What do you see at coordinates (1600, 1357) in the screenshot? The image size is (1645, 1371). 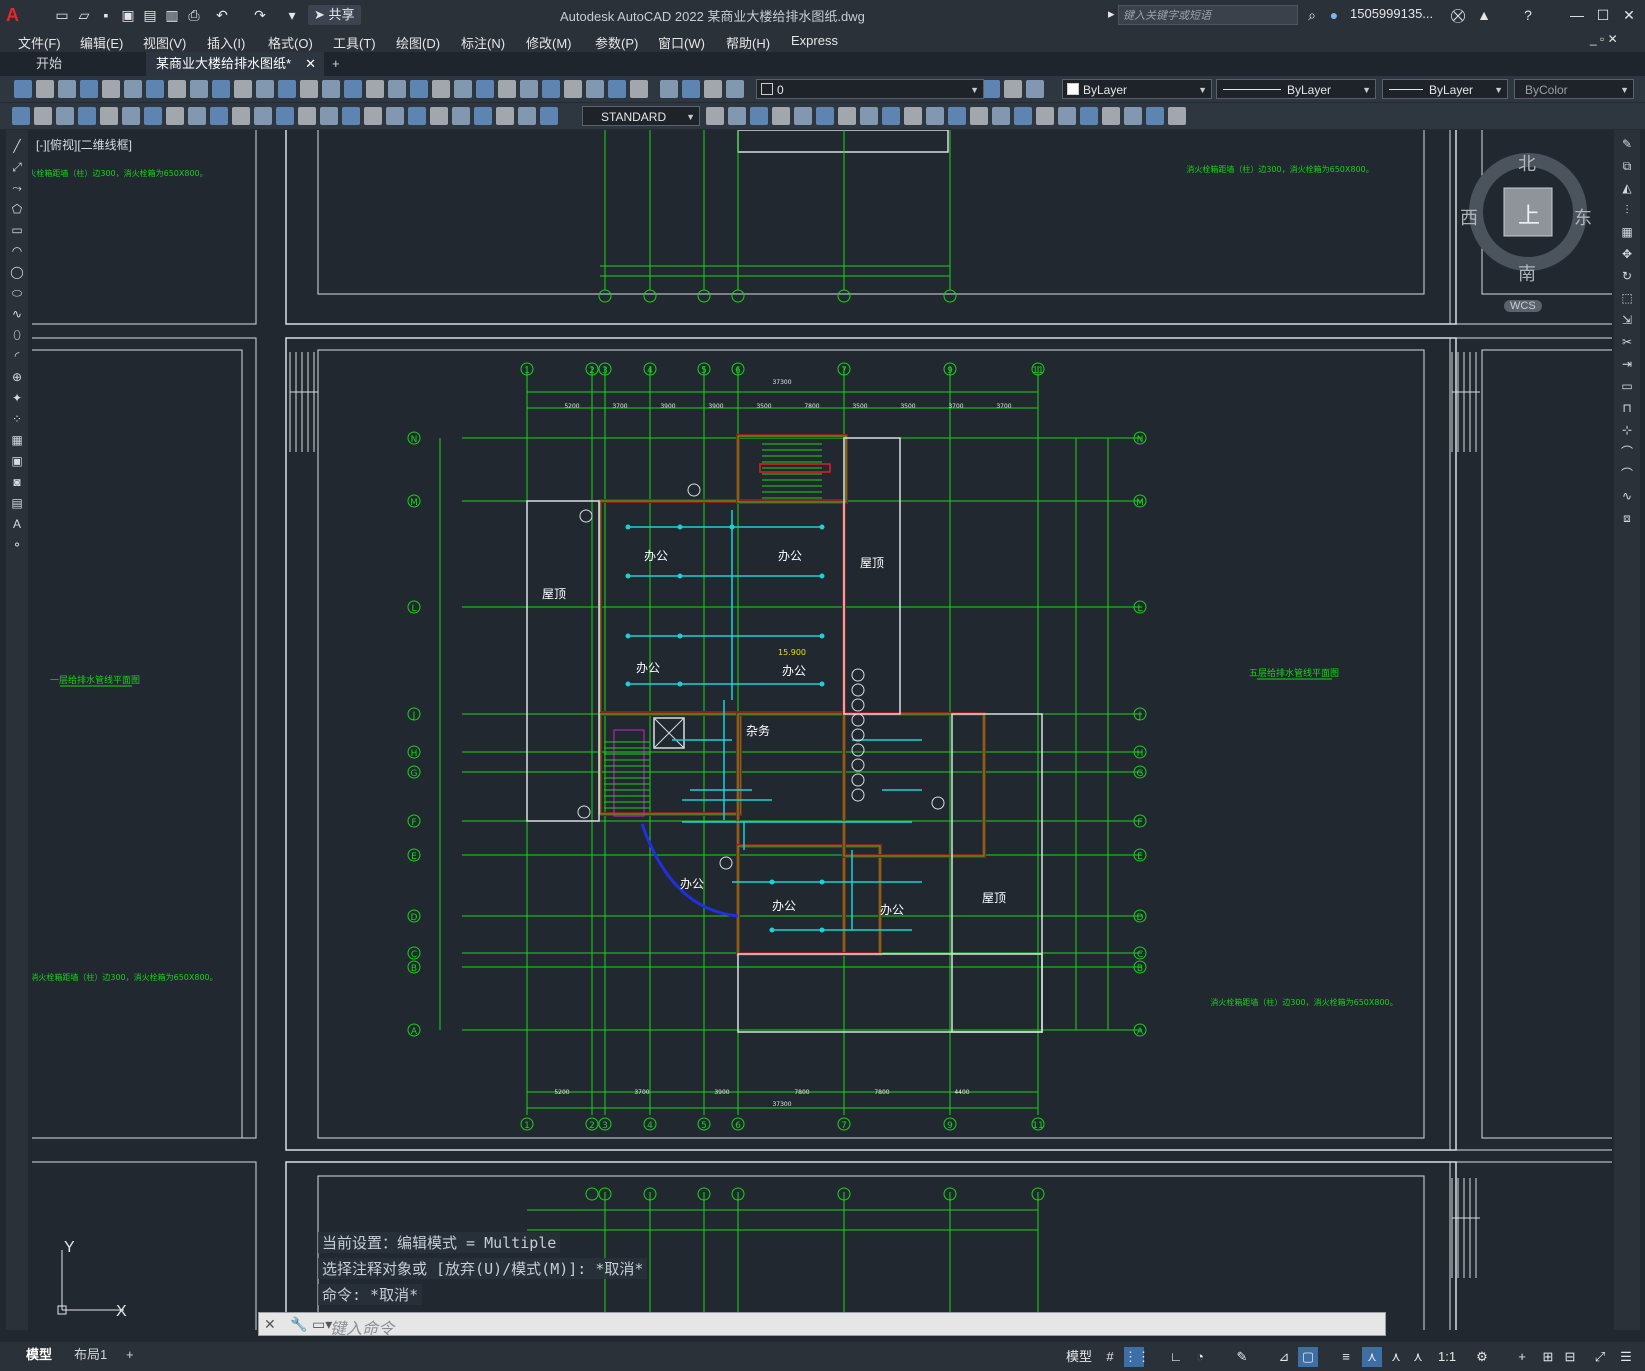 I see `clean-screen-icon: ⤢` at bounding box center [1600, 1357].